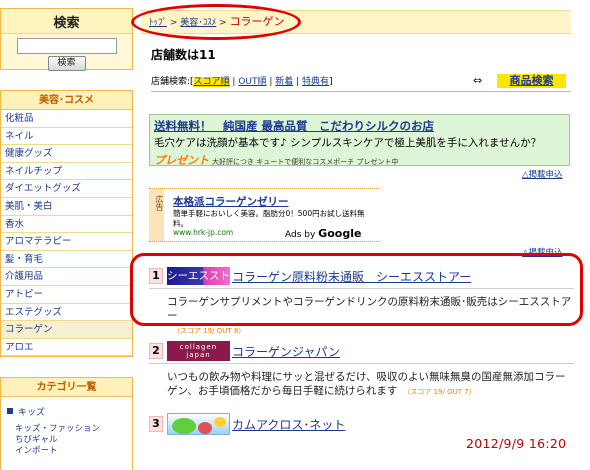 This screenshot has height=470, width=590. Describe the element at coordinates (66, 411) in the screenshot. I see `kids-category: キッズ` at that location.